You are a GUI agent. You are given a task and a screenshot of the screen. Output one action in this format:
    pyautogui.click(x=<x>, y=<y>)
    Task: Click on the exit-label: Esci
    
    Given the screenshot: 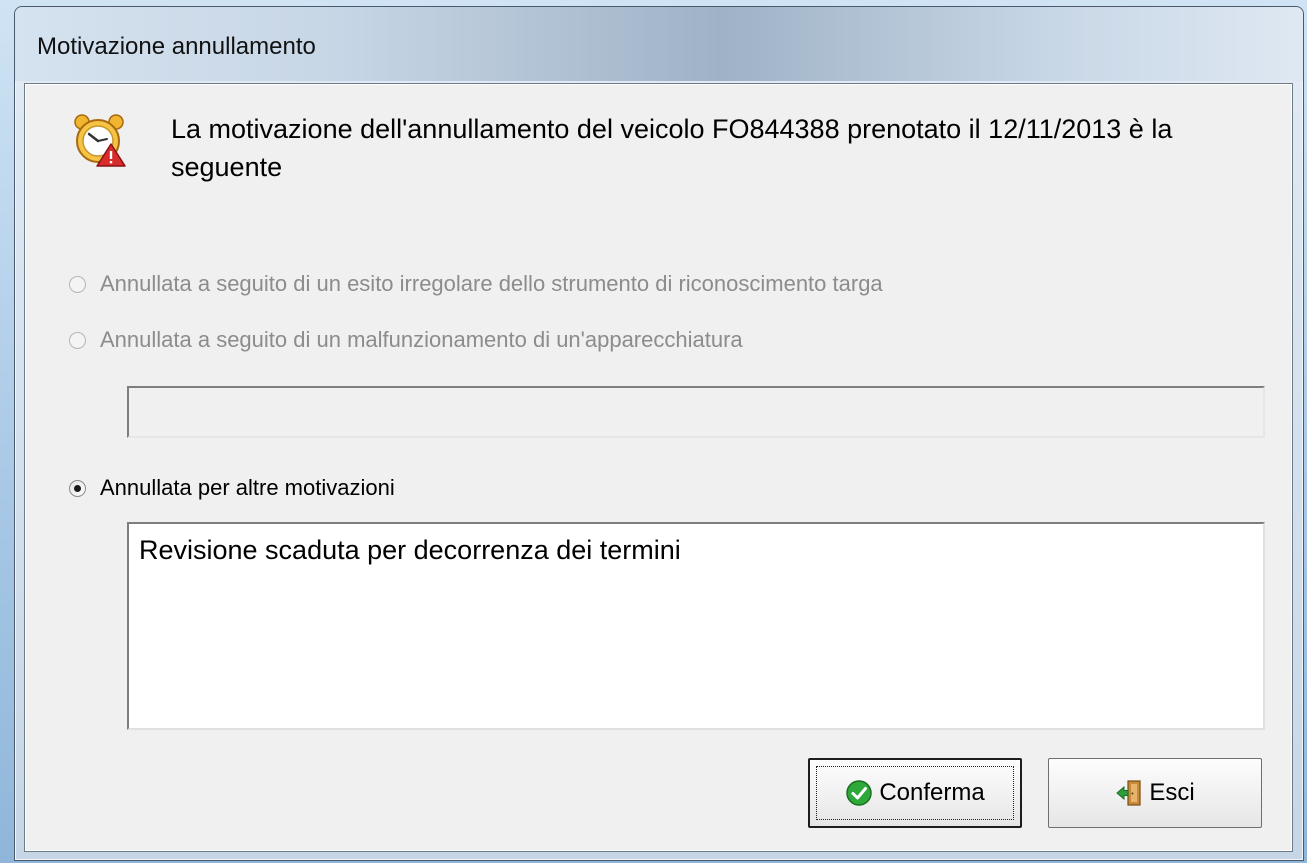 What is the action you would take?
    pyautogui.click(x=1172, y=792)
    